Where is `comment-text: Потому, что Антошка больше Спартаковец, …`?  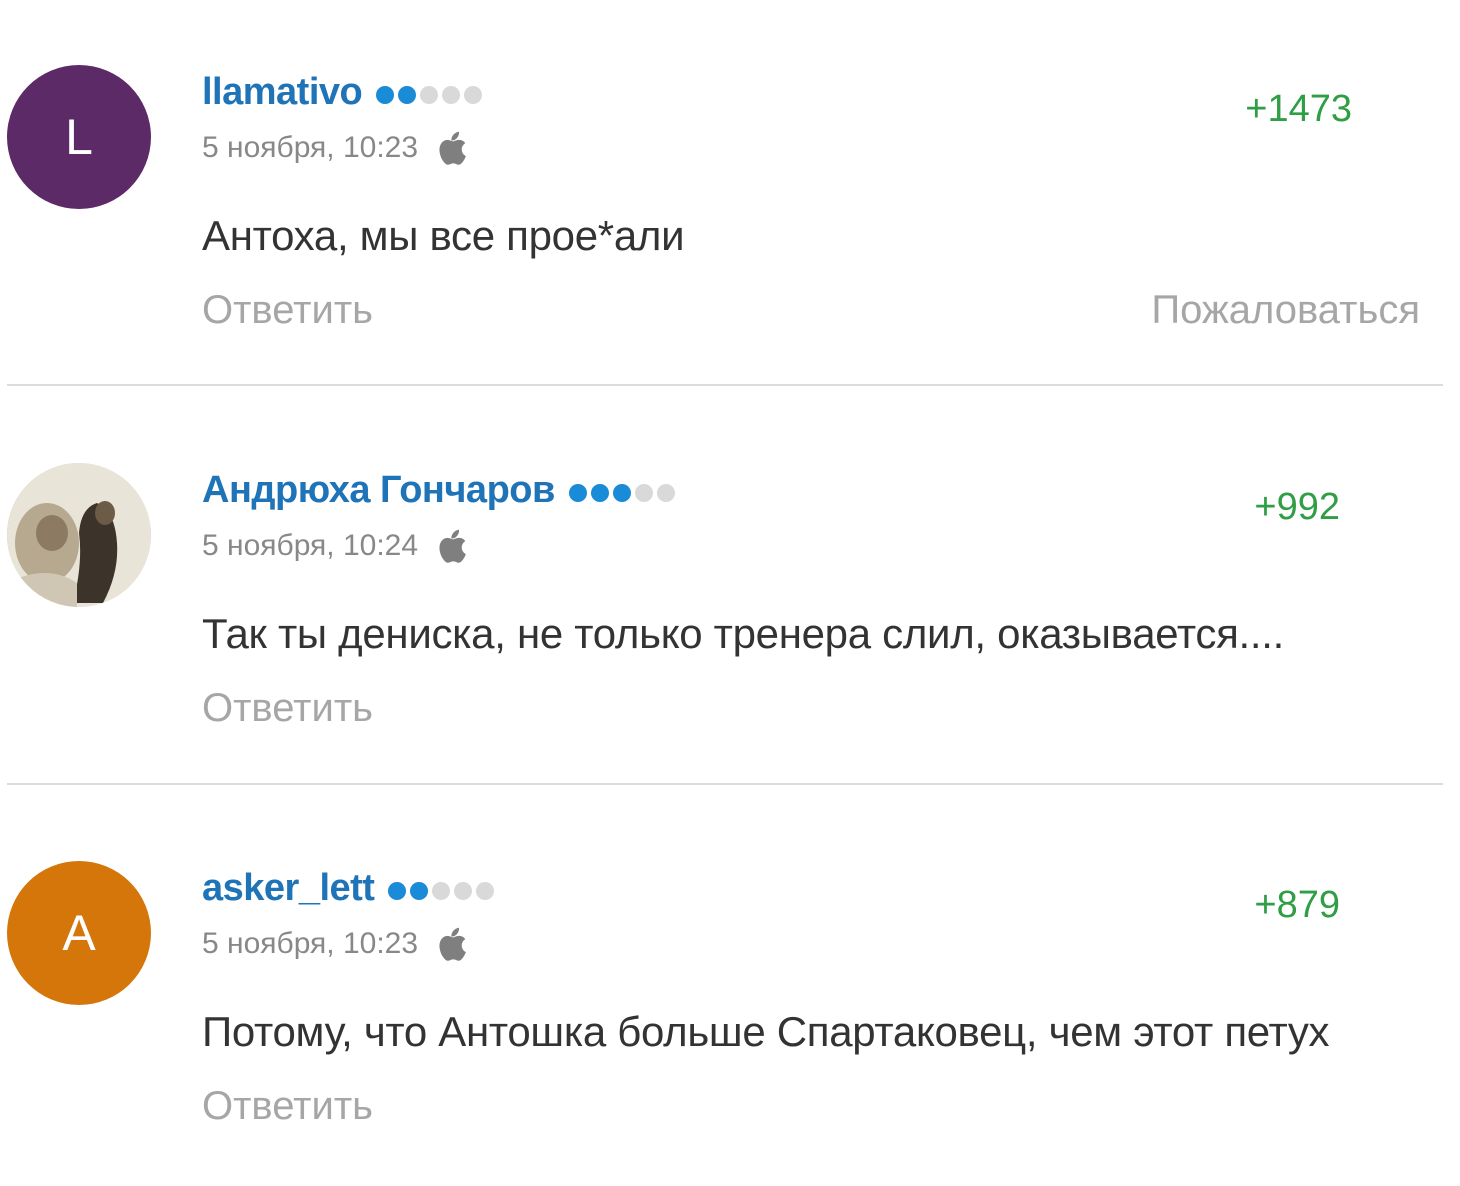 comment-text: Потому, что Антошка больше Спартаковец, … is located at coordinates (766, 1031).